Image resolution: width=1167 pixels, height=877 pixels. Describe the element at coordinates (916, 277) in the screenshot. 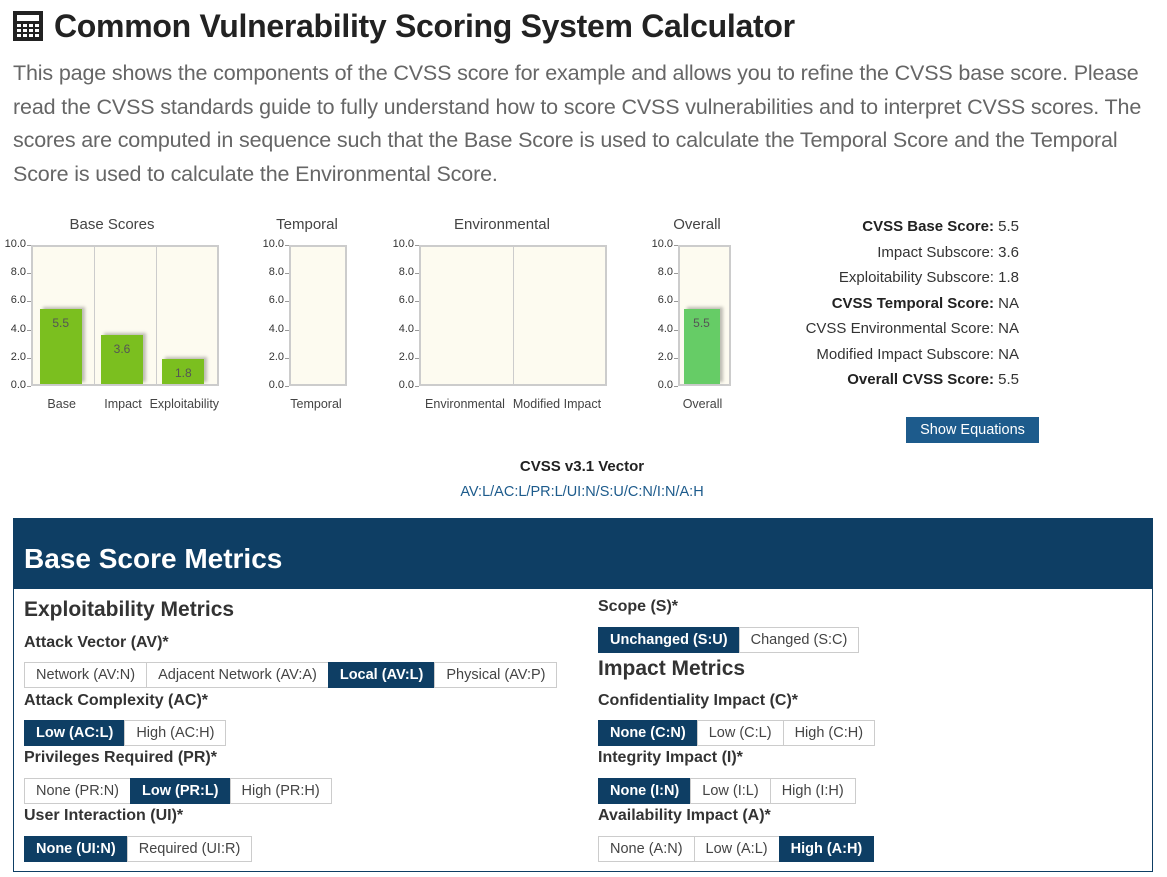

I see `exploitability-subscore-label: Exploitability Subscore:` at that location.